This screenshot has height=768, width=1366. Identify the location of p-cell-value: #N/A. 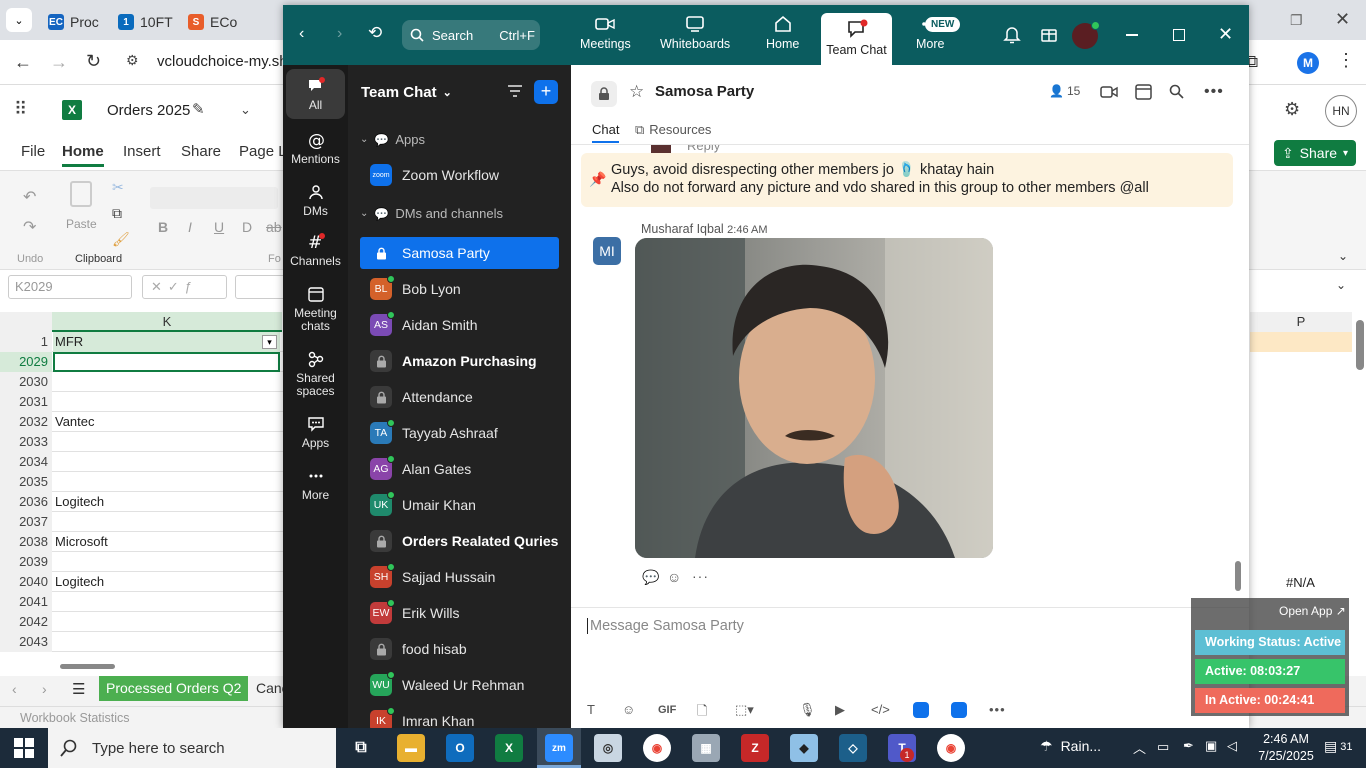
(1300, 582).